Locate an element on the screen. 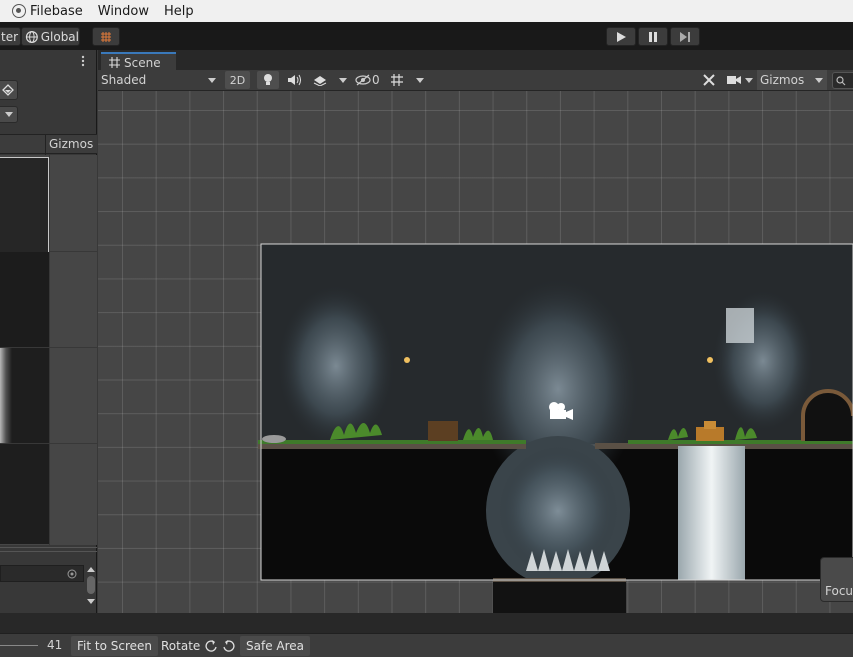  pause-button is located at coordinates (653, 36).